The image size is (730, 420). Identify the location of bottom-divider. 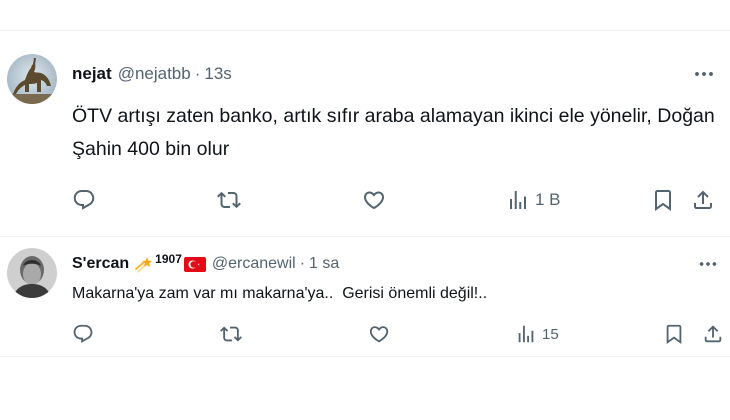
(365, 356).